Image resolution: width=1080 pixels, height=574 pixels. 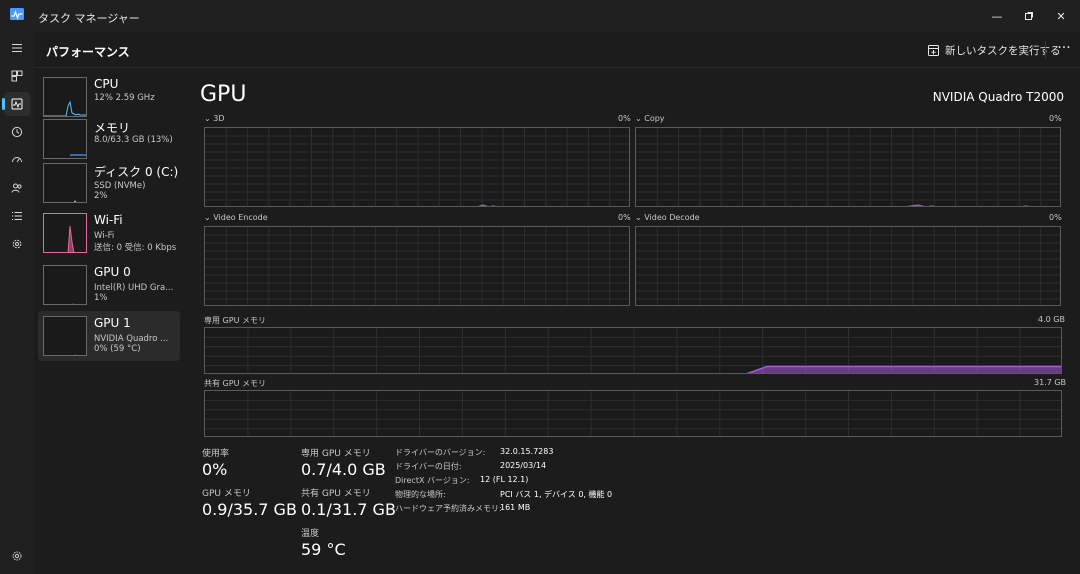 I want to click on device-name: GPU 0, so click(x=112, y=272).